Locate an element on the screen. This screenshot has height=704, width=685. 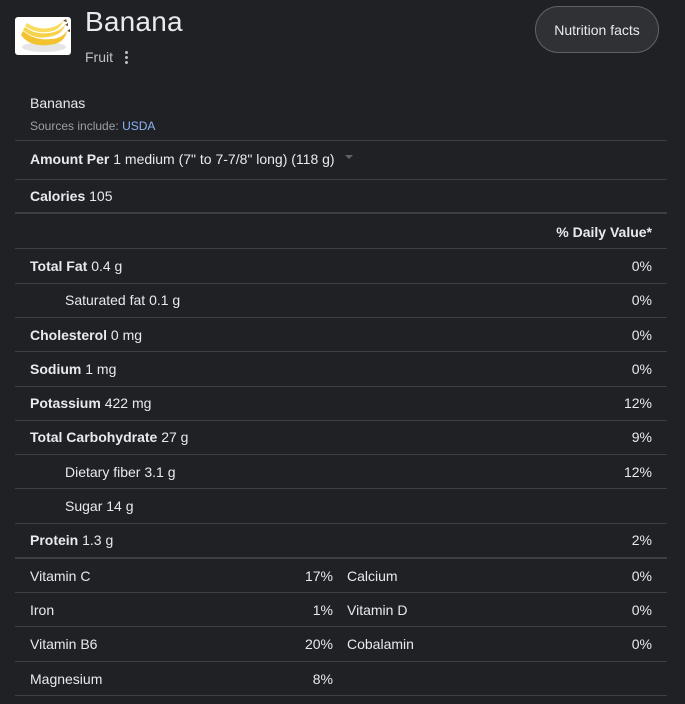
nutrient-amount: 1.3 g is located at coordinates (98, 540).